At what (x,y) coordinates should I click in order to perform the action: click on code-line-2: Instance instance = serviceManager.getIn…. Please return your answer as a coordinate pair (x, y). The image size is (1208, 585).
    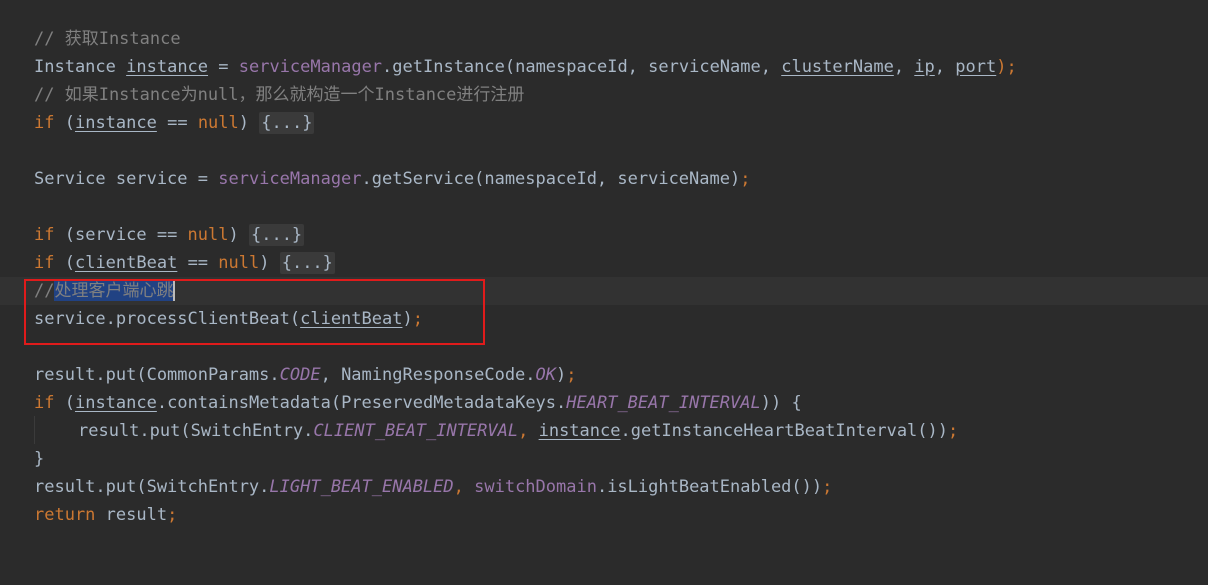
    Looking at the image, I should click on (604, 67).